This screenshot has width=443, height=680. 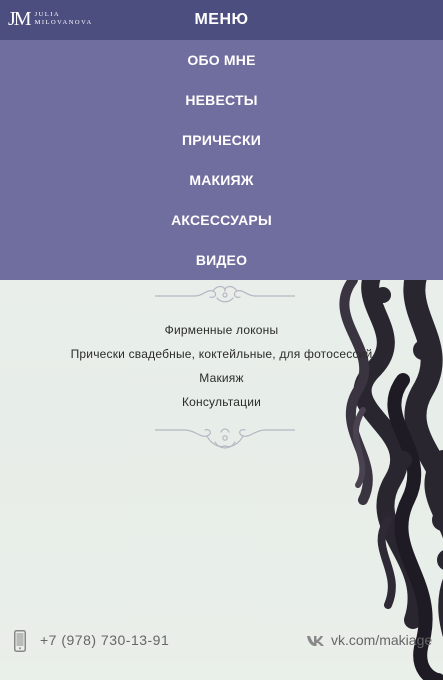 What do you see at coordinates (221, 180) in the screenshot?
I see `menu-item-makeup: МАКИЯЖ` at bounding box center [221, 180].